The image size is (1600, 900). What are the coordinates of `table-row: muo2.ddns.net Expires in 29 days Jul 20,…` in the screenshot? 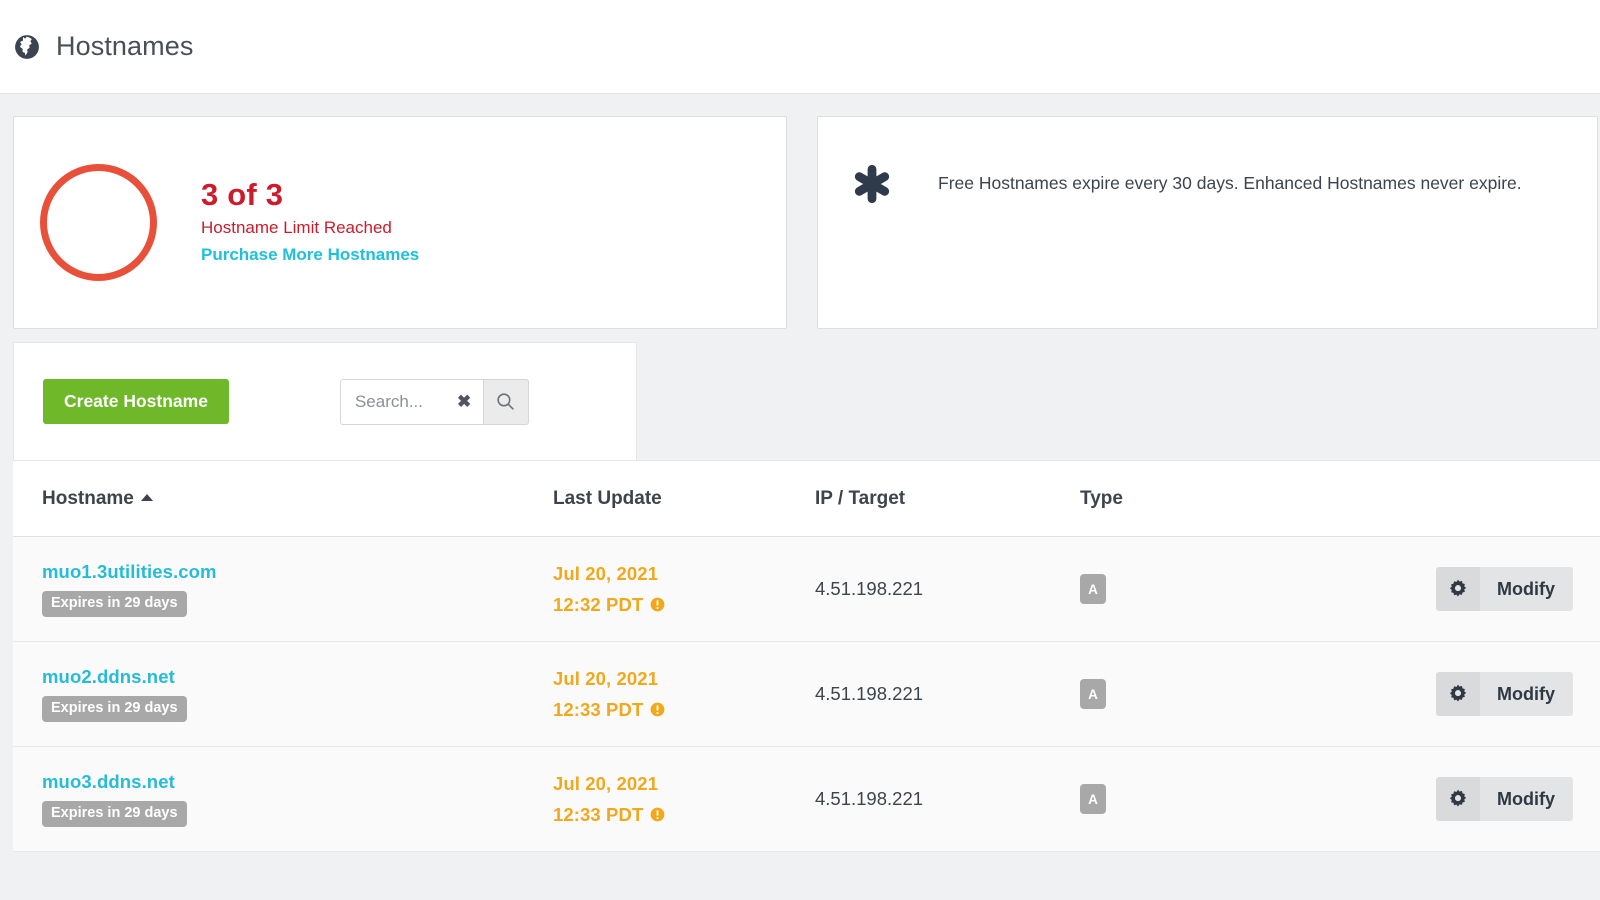 It's located at (806, 694).